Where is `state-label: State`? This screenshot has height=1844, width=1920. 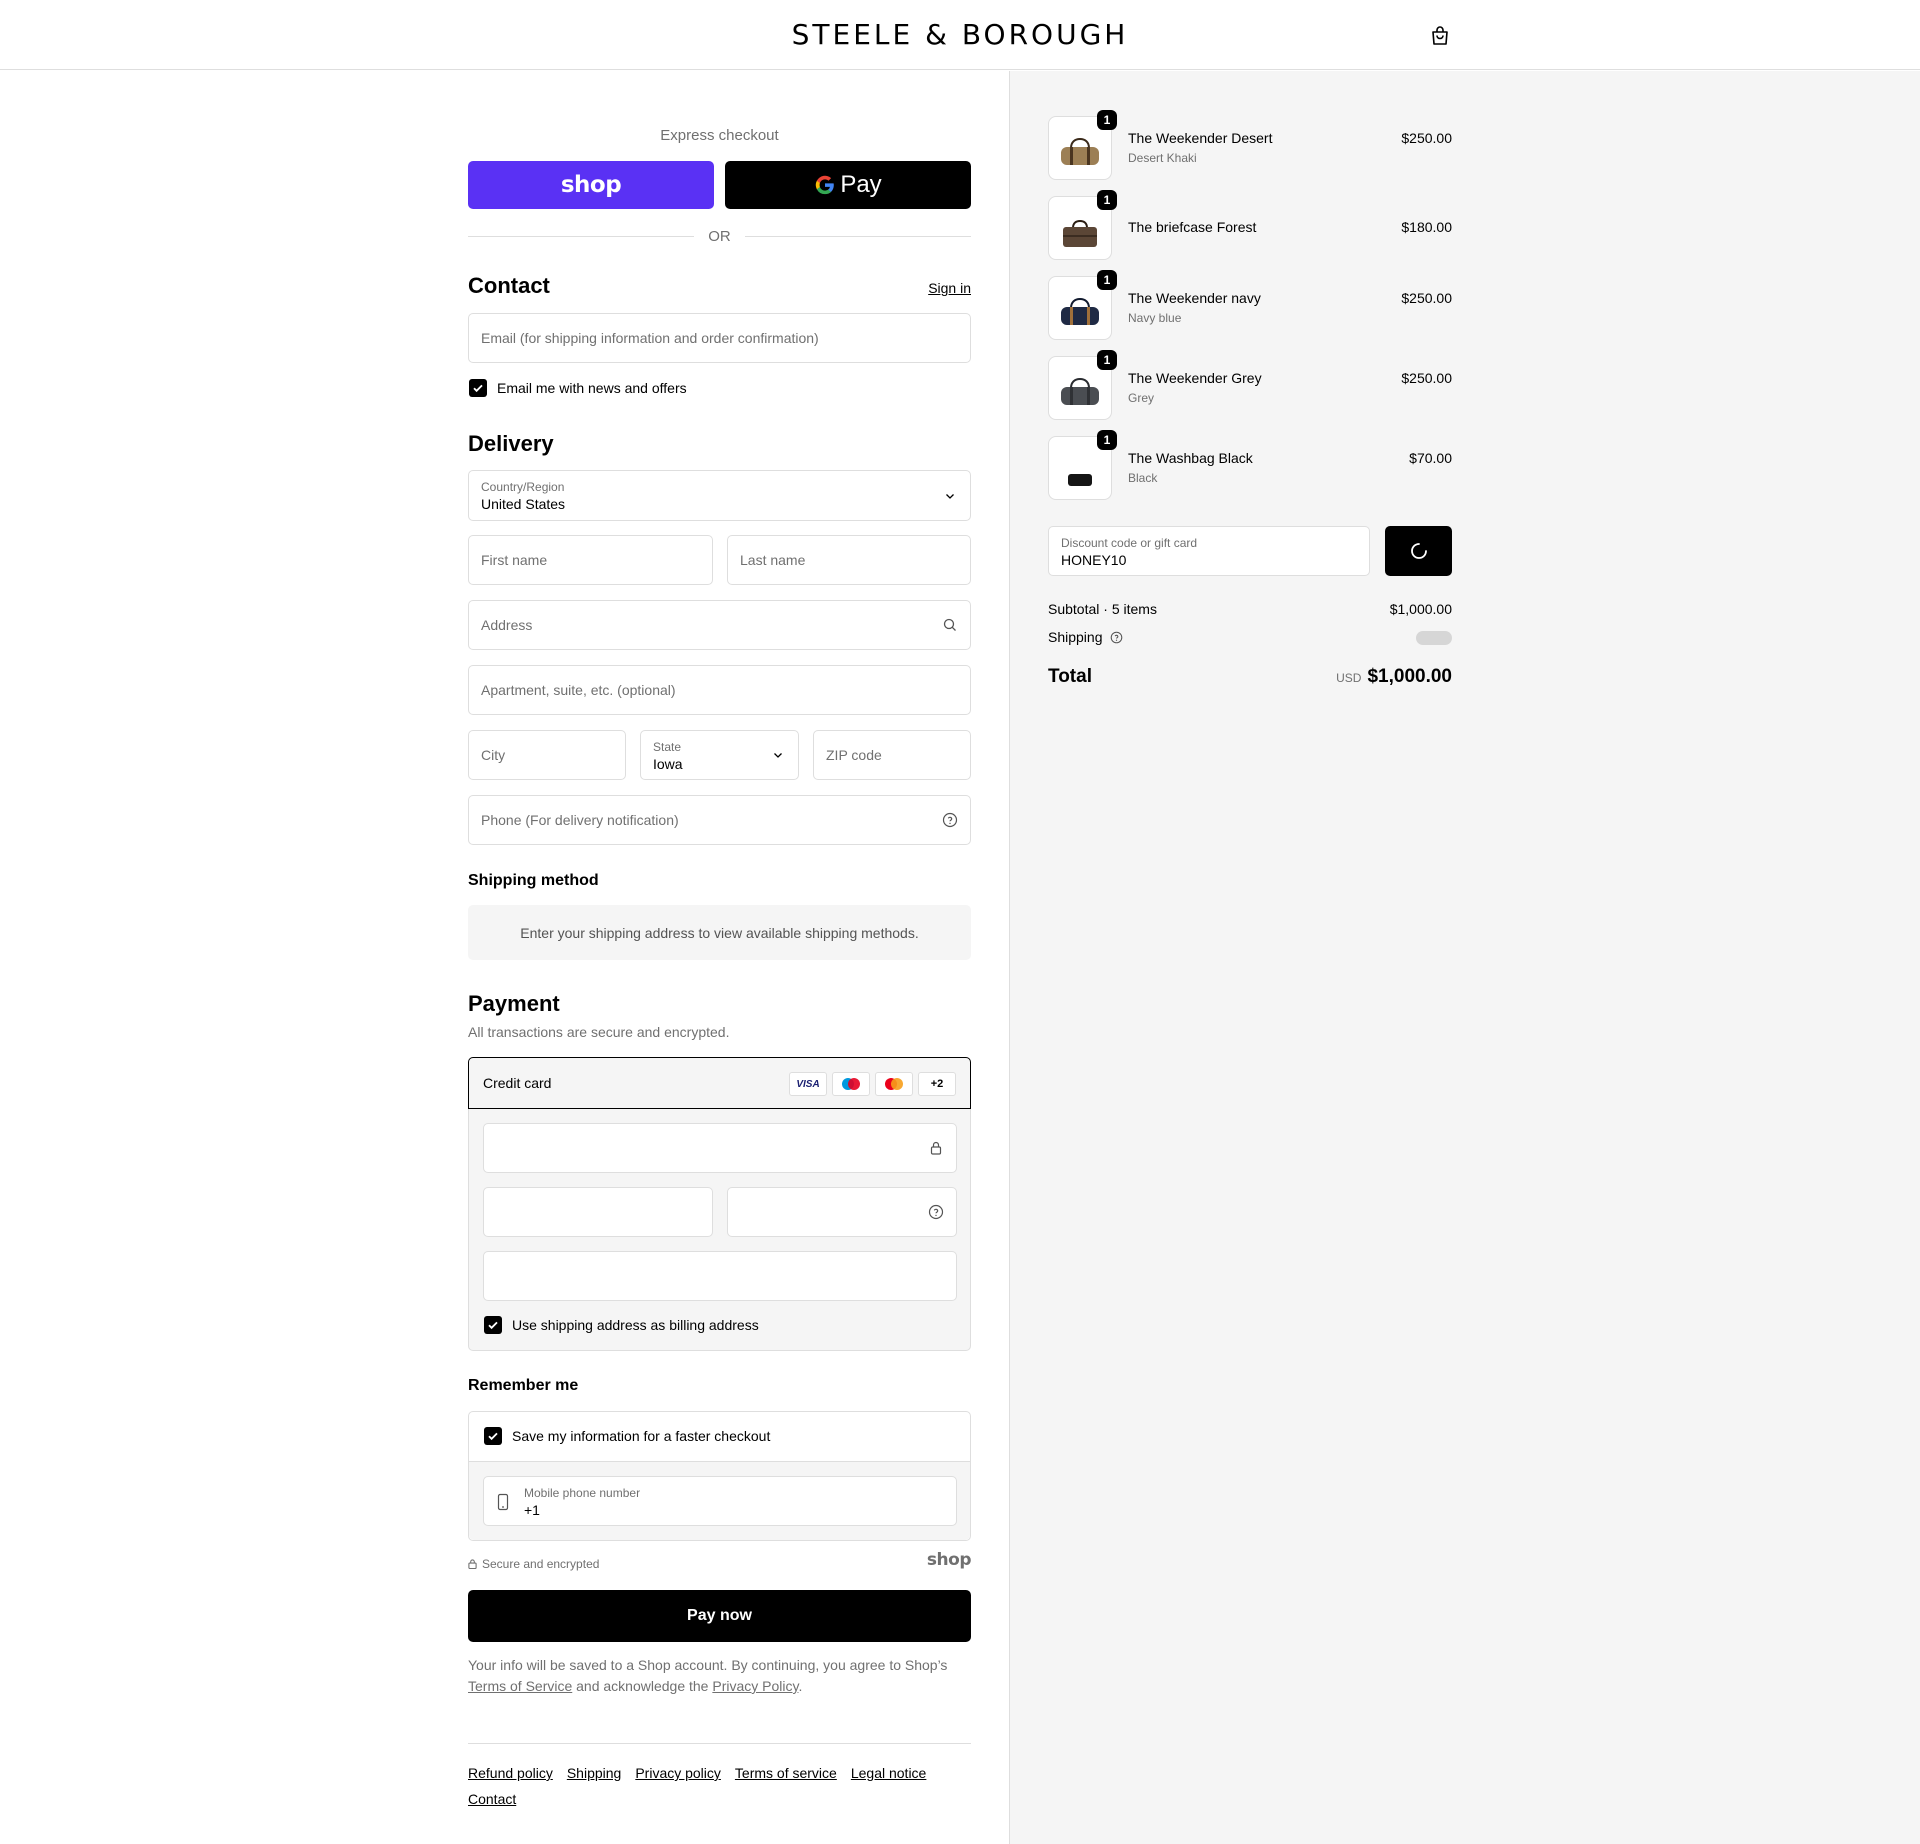 state-label: State is located at coordinates (667, 747).